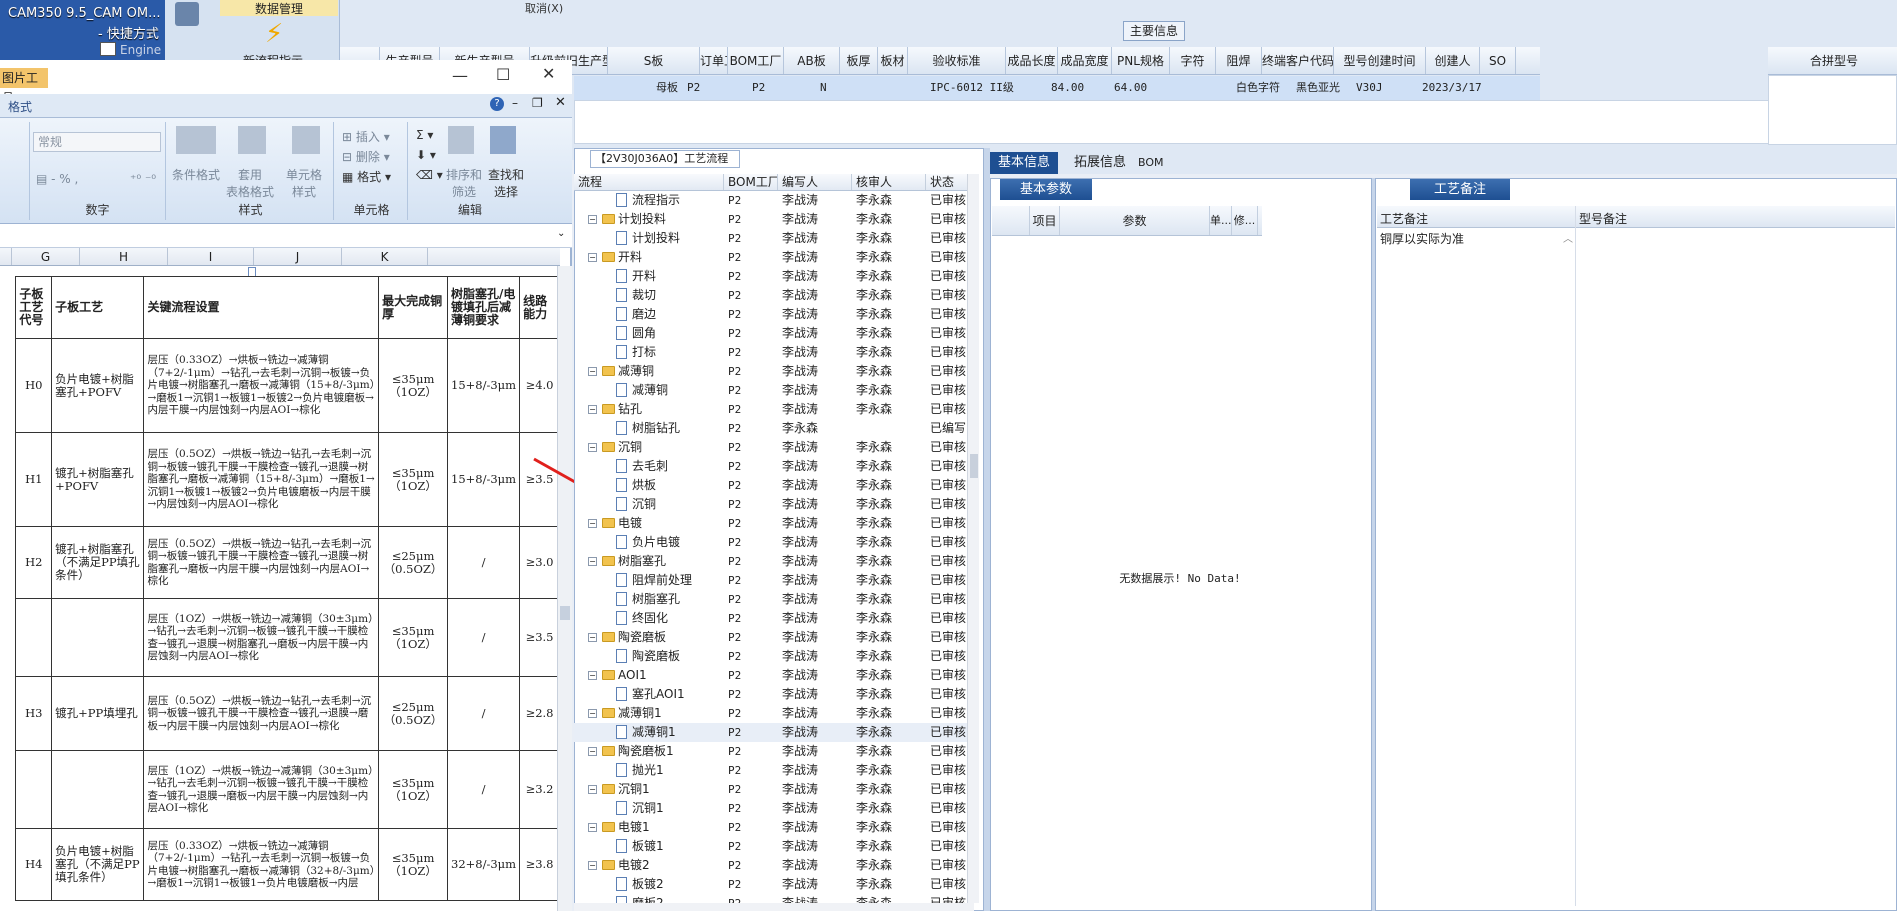  What do you see at coordinates (774, 466) in the screenshot?
I see `process-row: 去毛刺 P2 李战涛 李永森 已审核` at bounding box center [774, 466].